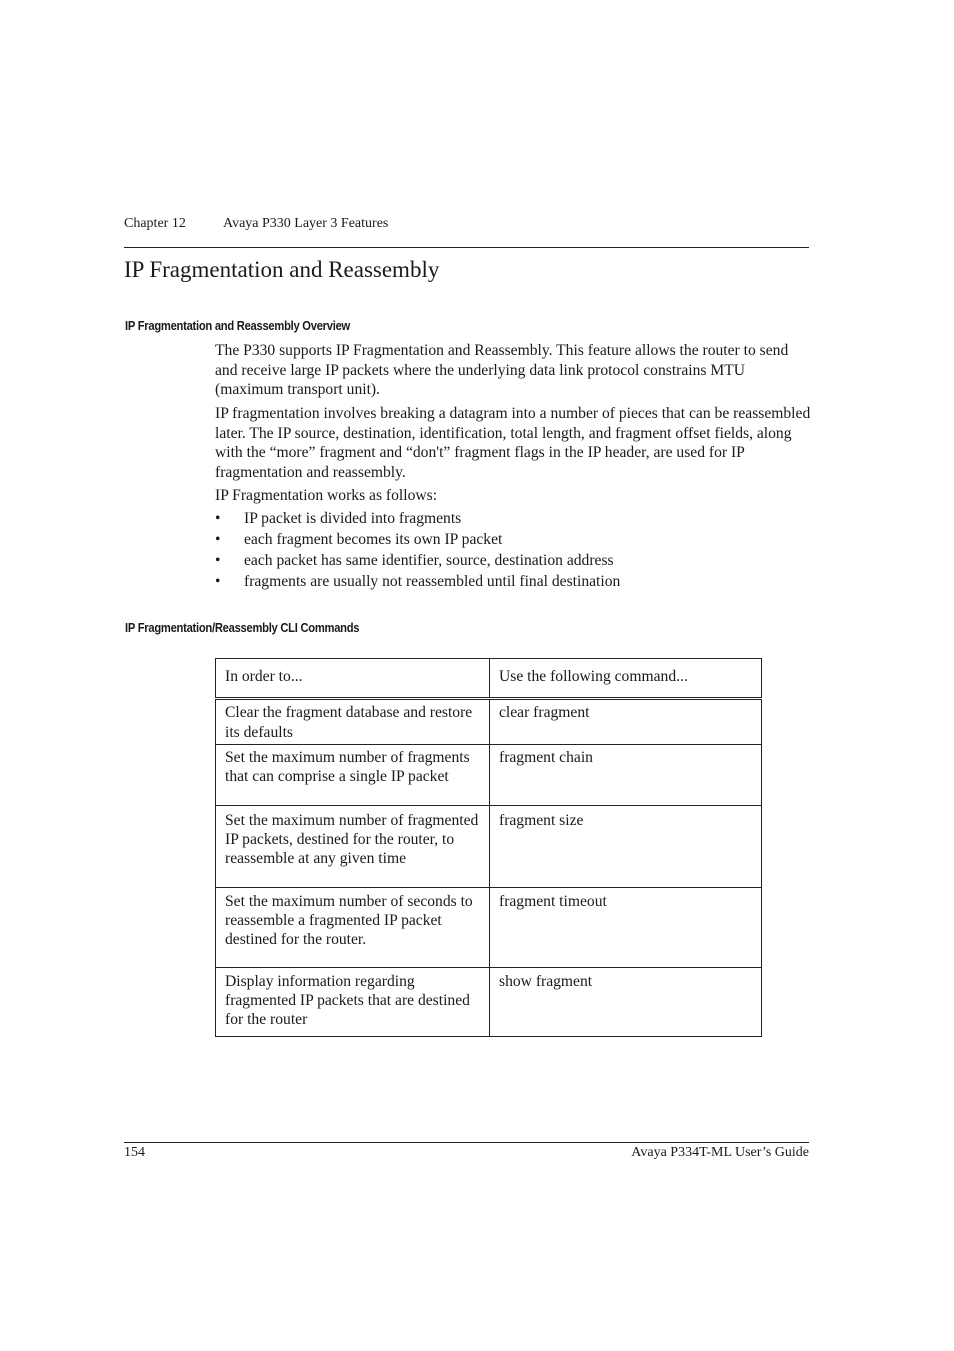  Describe the element at coordinates (306, 223) in the screenshot. I see `chapter-title: Avaya P330 Layer 3 Features` at that location.